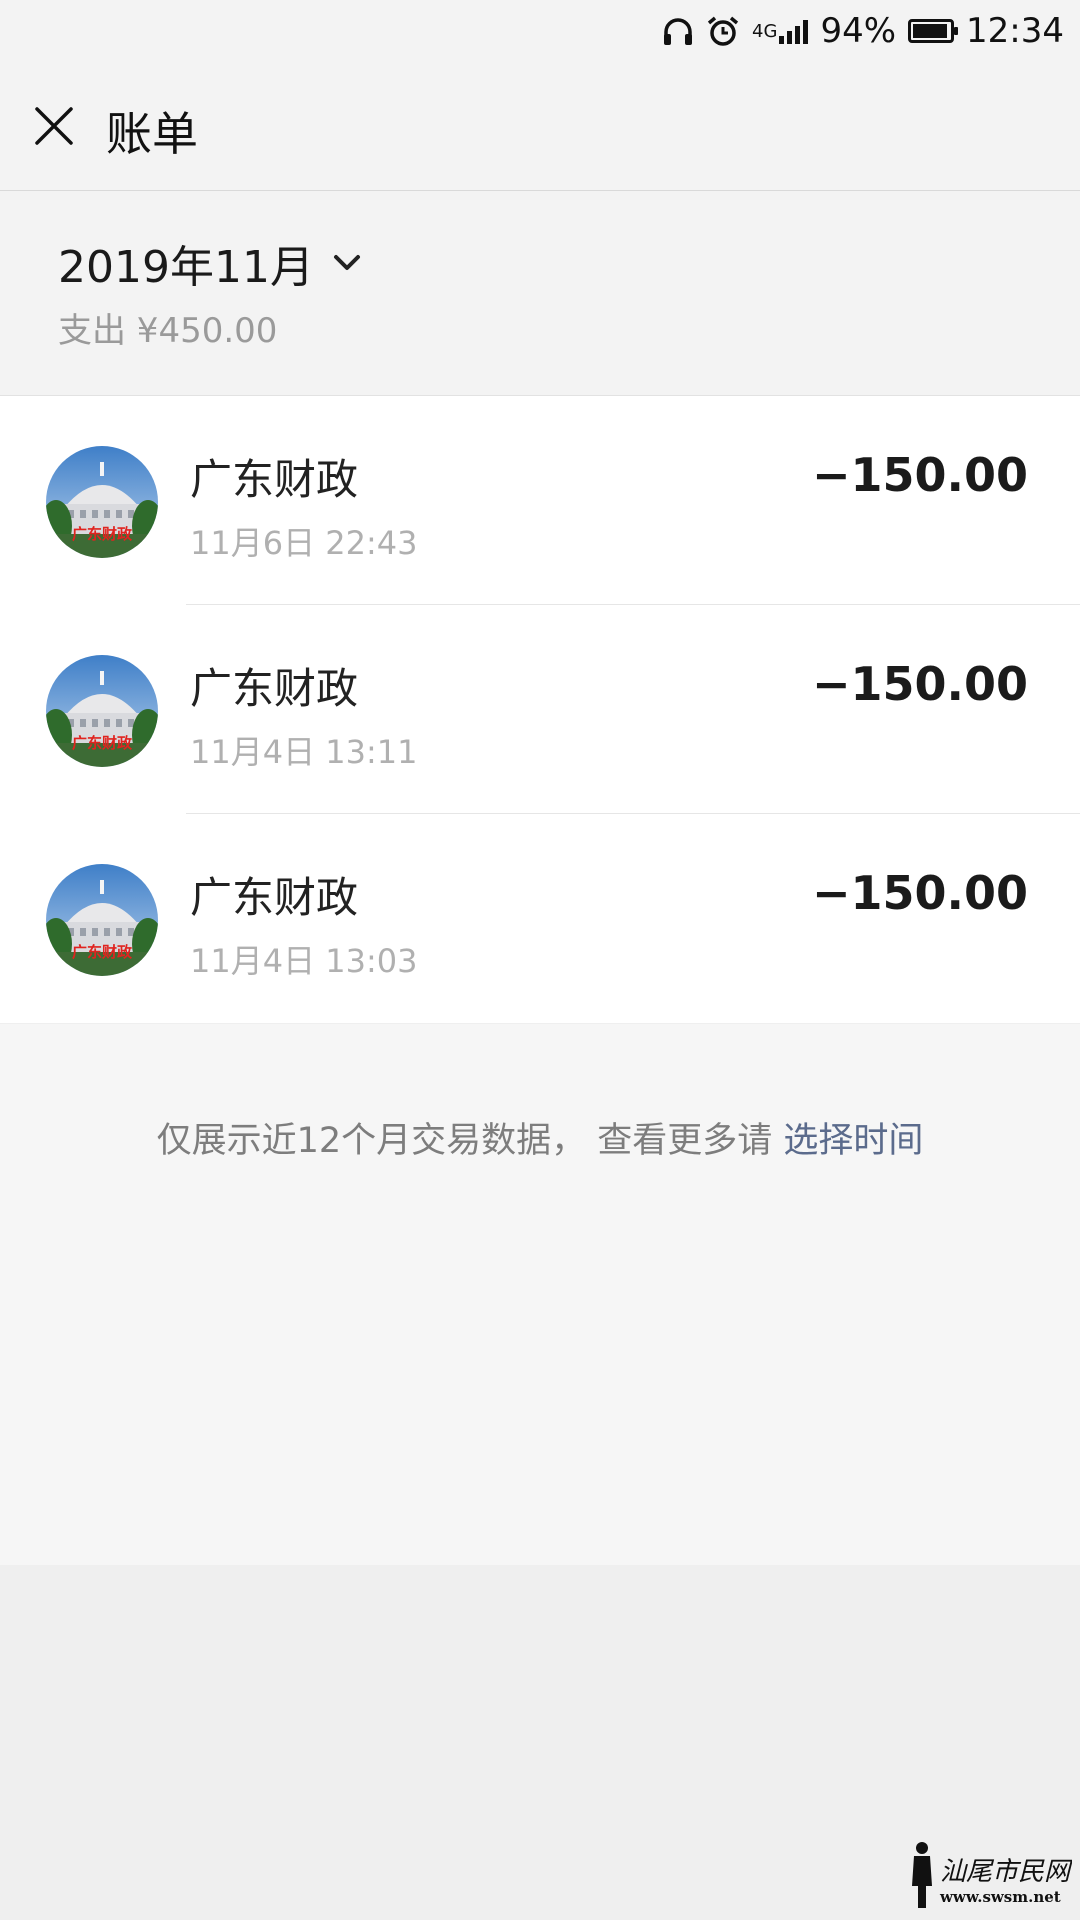 The height and width of the screenshot is (1920, 1080). Describe the element at coordinates (470, 1141) in the screenshot. I see `footer-note-text: 仅展示近12个月交易数据， 查看更多请` at that location.